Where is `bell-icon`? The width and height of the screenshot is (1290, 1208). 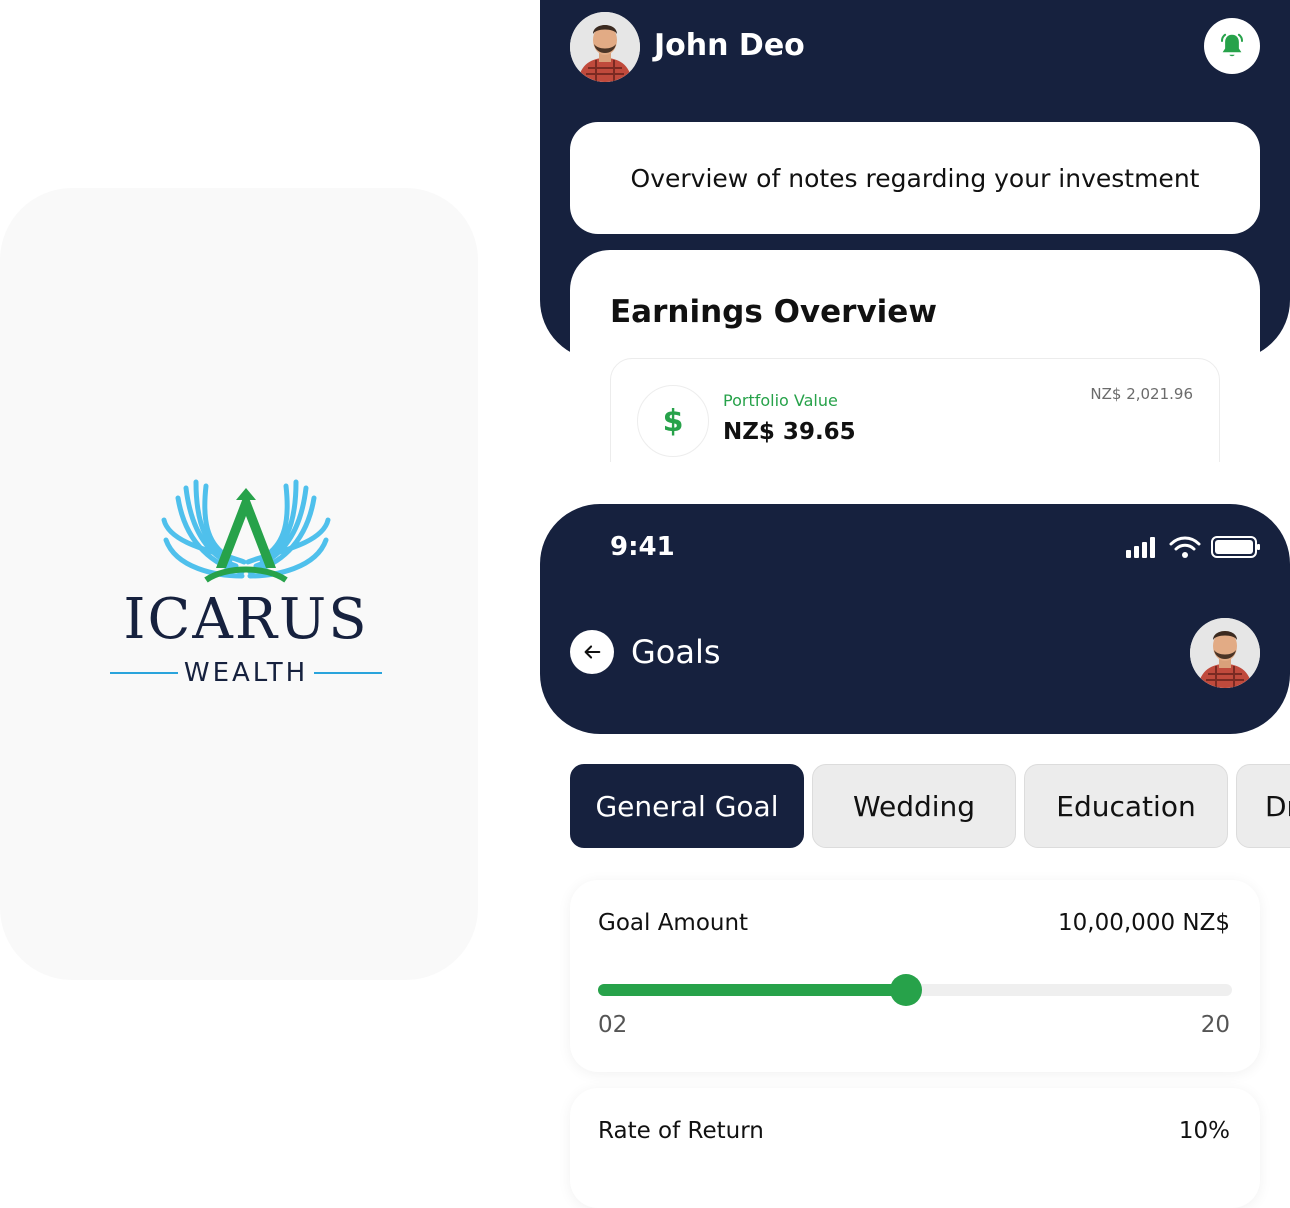 bell-icon is located at coordinates (1232, 45).